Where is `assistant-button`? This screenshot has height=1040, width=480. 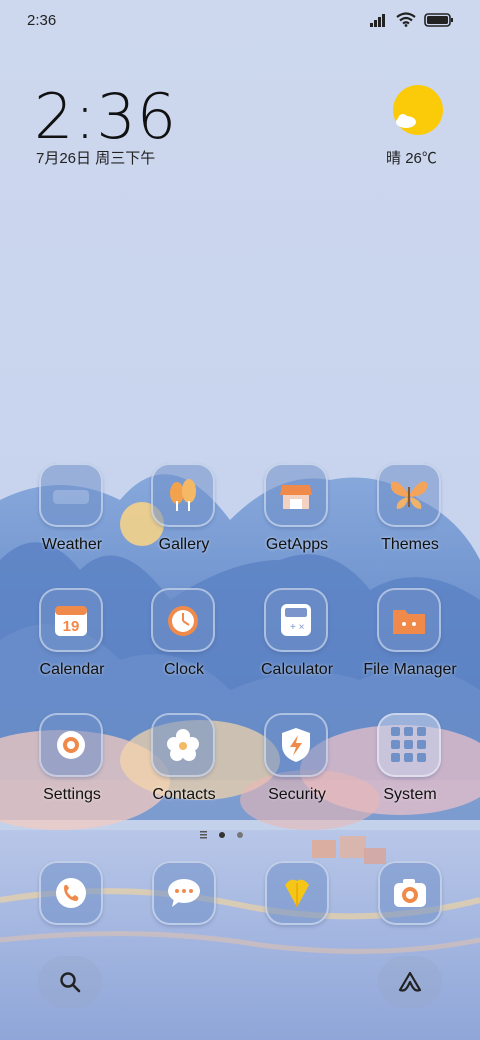
assistant-button is located at coordinates (410, 982).